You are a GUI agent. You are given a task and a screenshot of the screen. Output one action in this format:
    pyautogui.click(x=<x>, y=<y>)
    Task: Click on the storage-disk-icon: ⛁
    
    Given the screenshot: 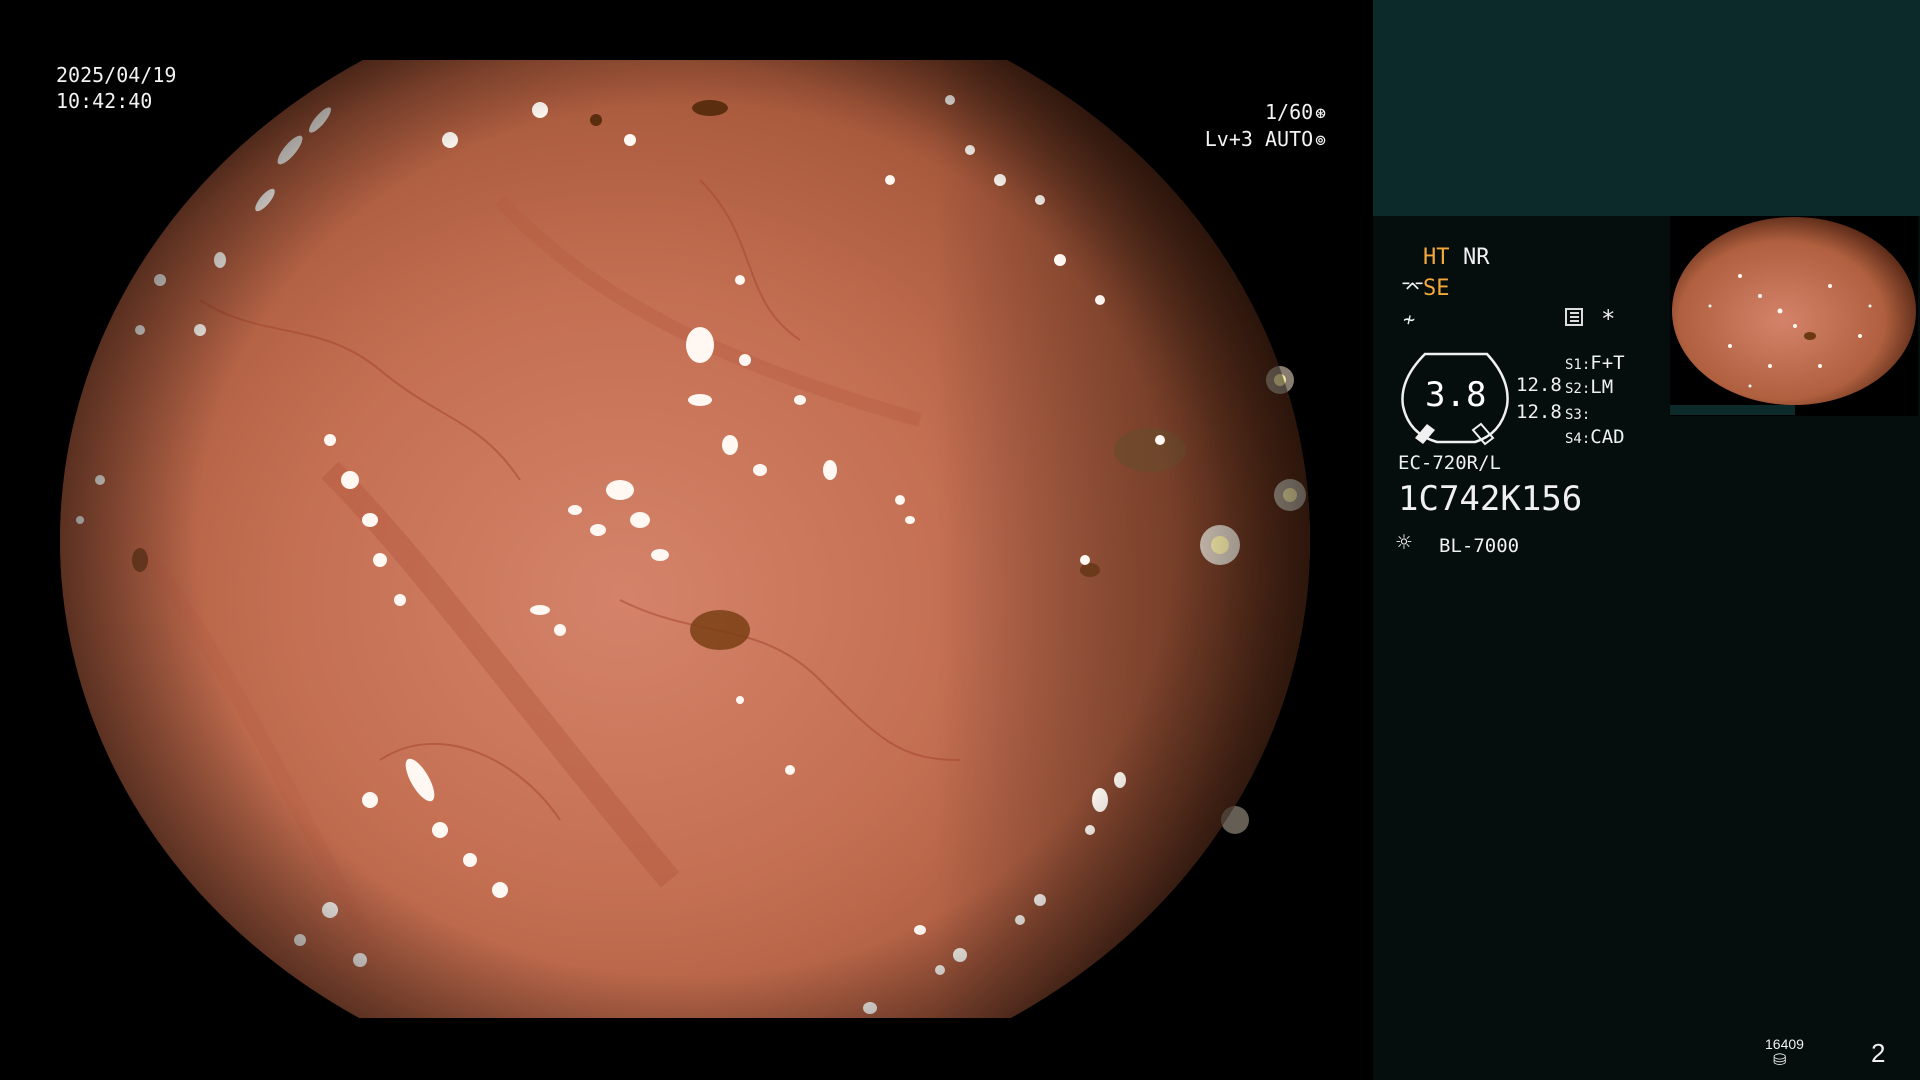 What is the action you would take?
    pyautogui.click(x=1780, y=1059)
    